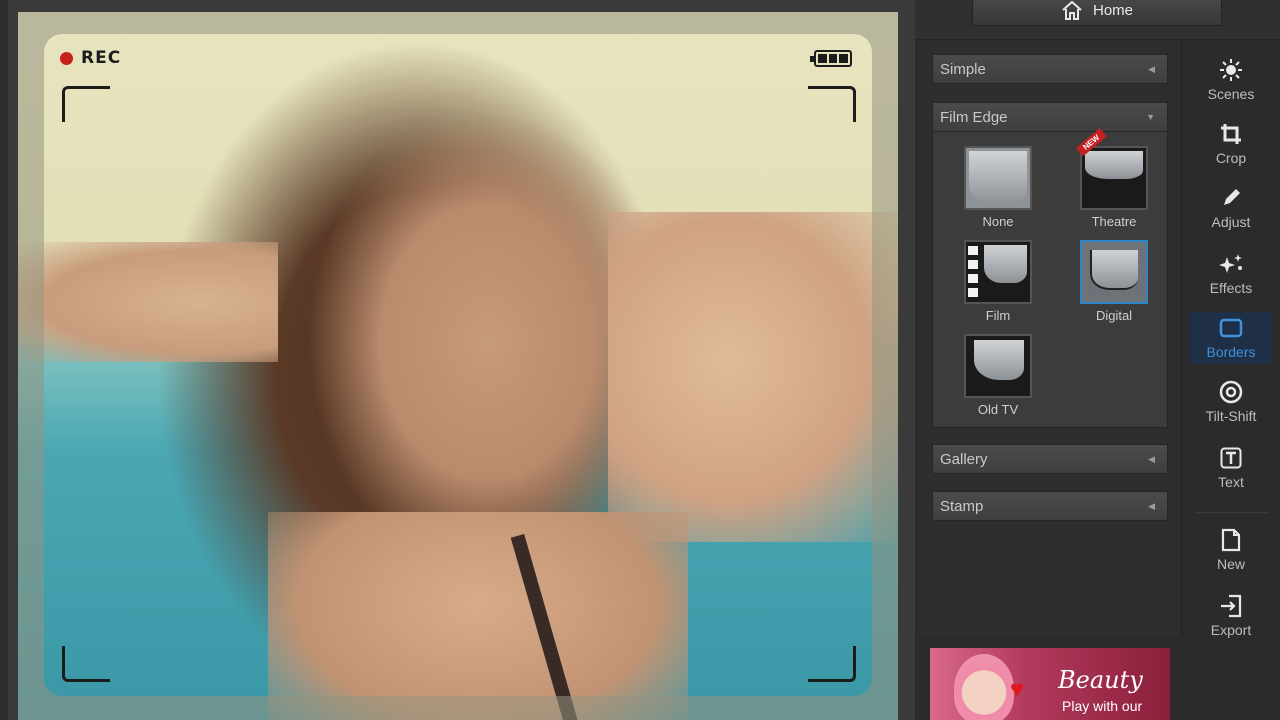  I want to click on sun-icon, so click(1231, 70).